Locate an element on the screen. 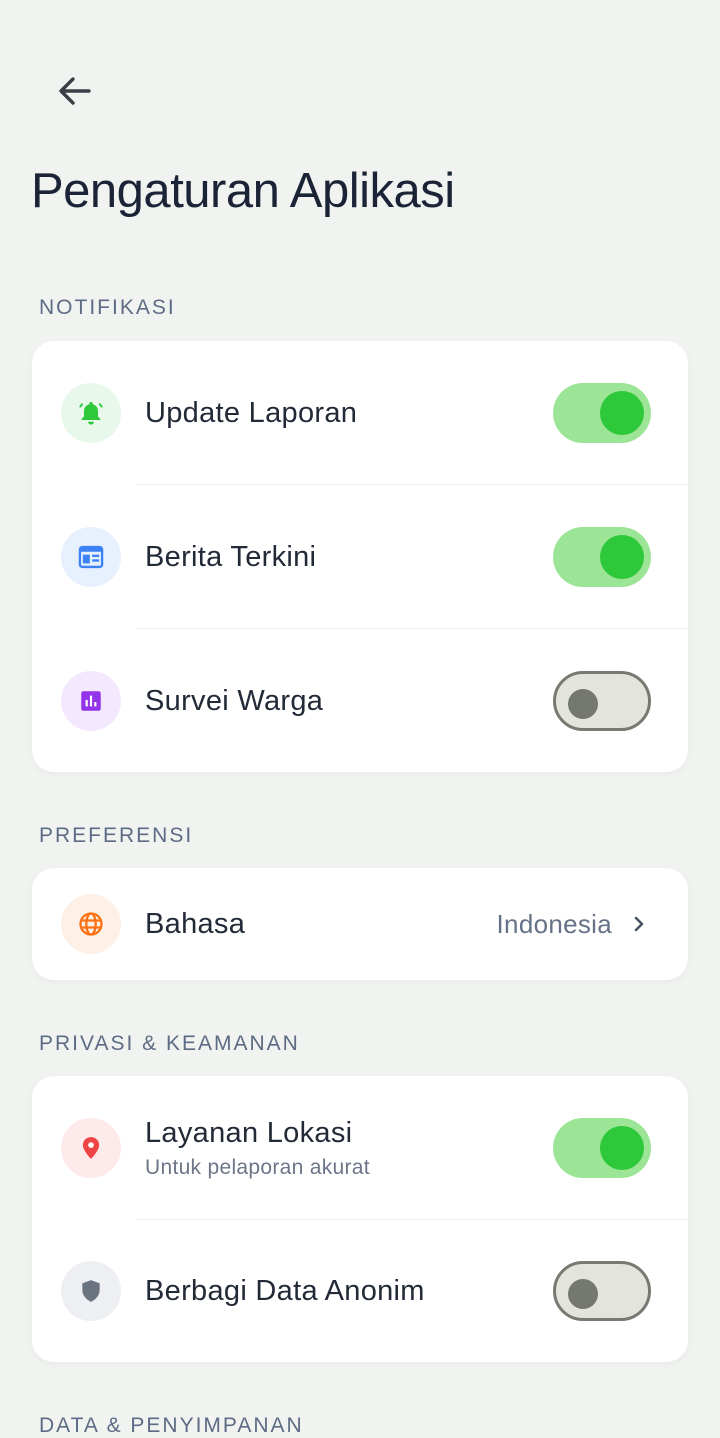 The image size is (720, 1438). preferences-card: Bahasa Indonesia is located at coordinates (360, 924).